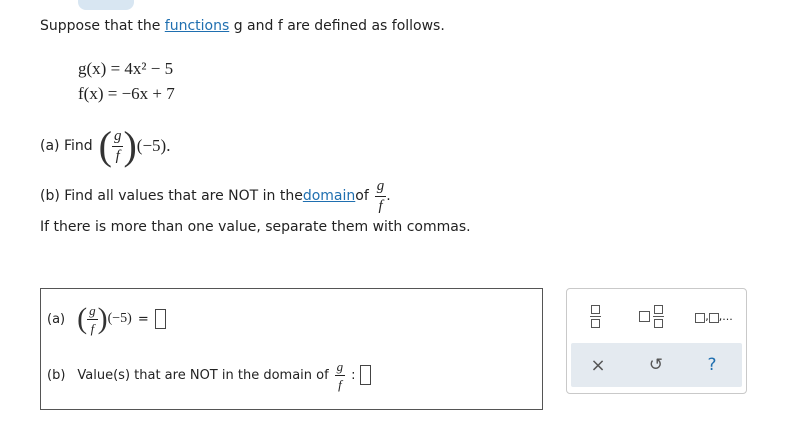 The height and width of the screenshot is (421, 796). I want to click on help-button: ?, so click(712, 365).